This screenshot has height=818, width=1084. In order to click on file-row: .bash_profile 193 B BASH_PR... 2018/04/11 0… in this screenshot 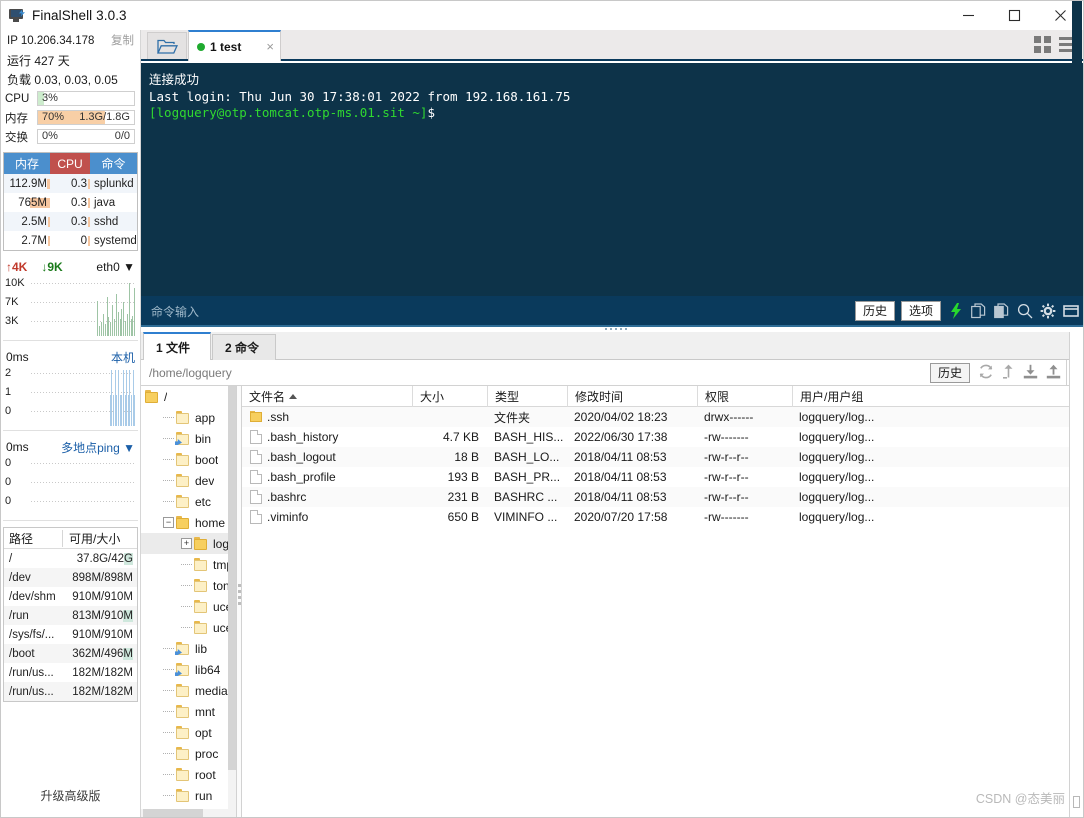, I will do `click(662, 477)`.